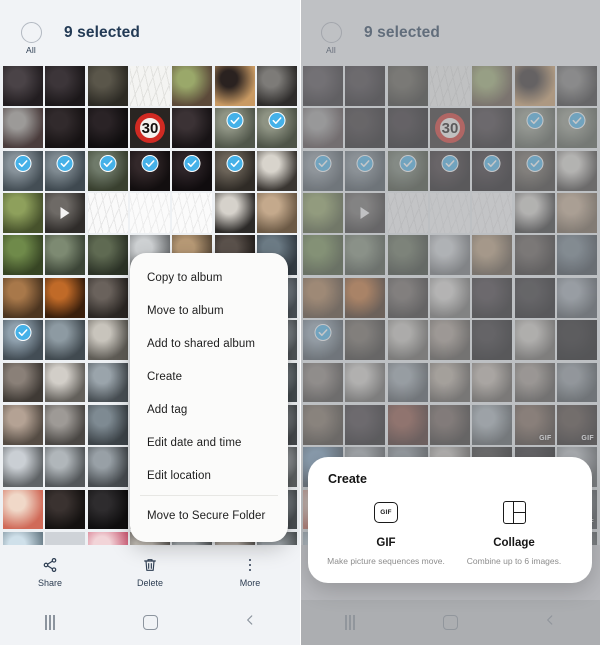 The width and height of the screenshot is (600, 645). What do you see at coordinates (150, 572) in the screenshot?
I see `delete-button: Delete` at bounding box center [150, 572].